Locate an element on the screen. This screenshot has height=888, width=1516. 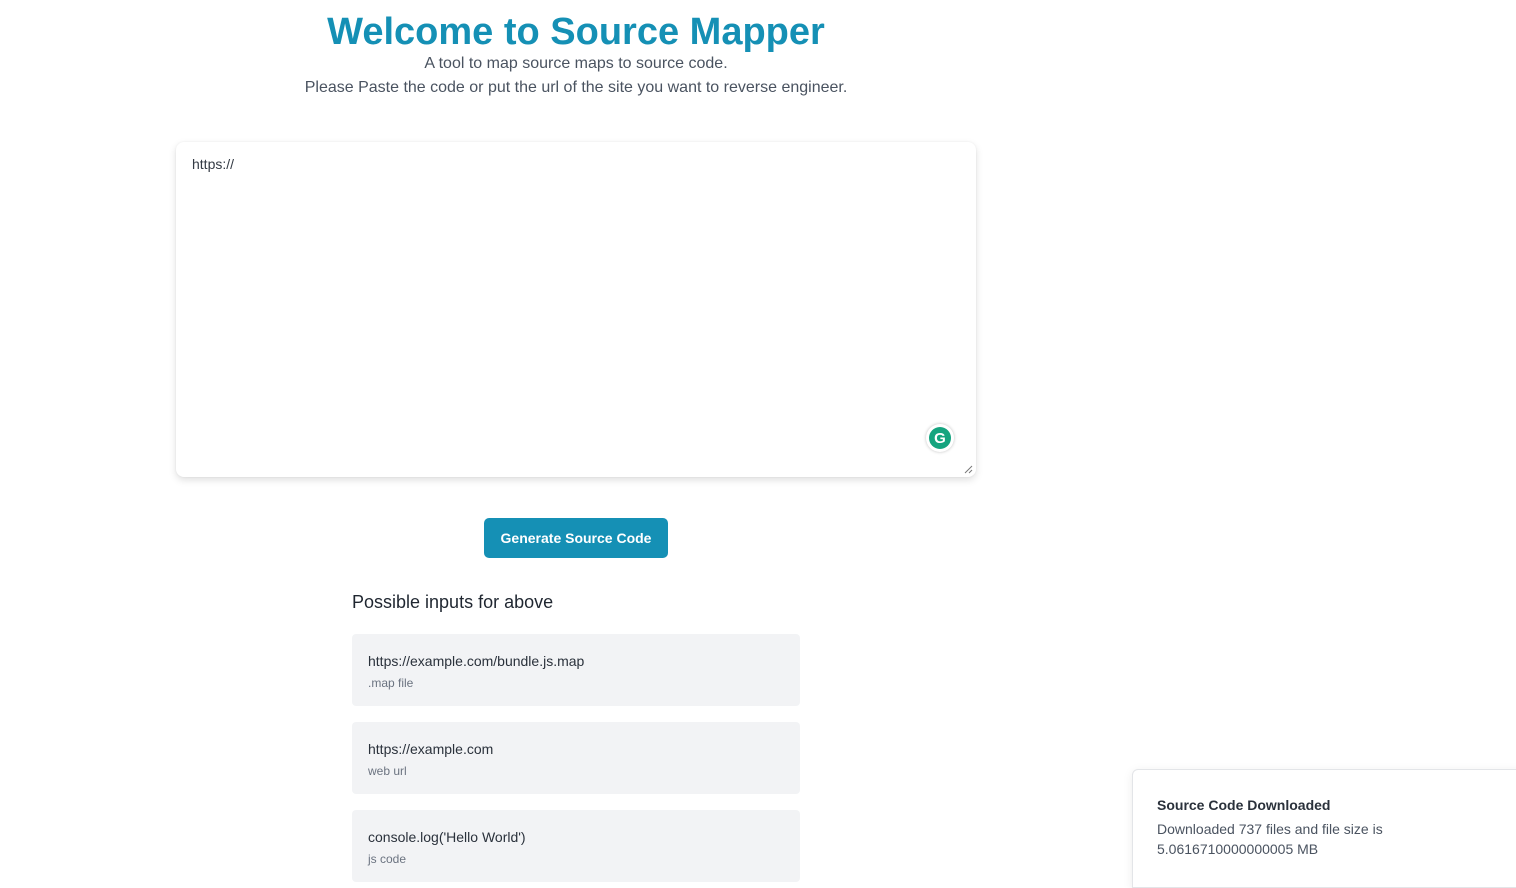
source-input-value: https:// is located at coordinates (213, 164).